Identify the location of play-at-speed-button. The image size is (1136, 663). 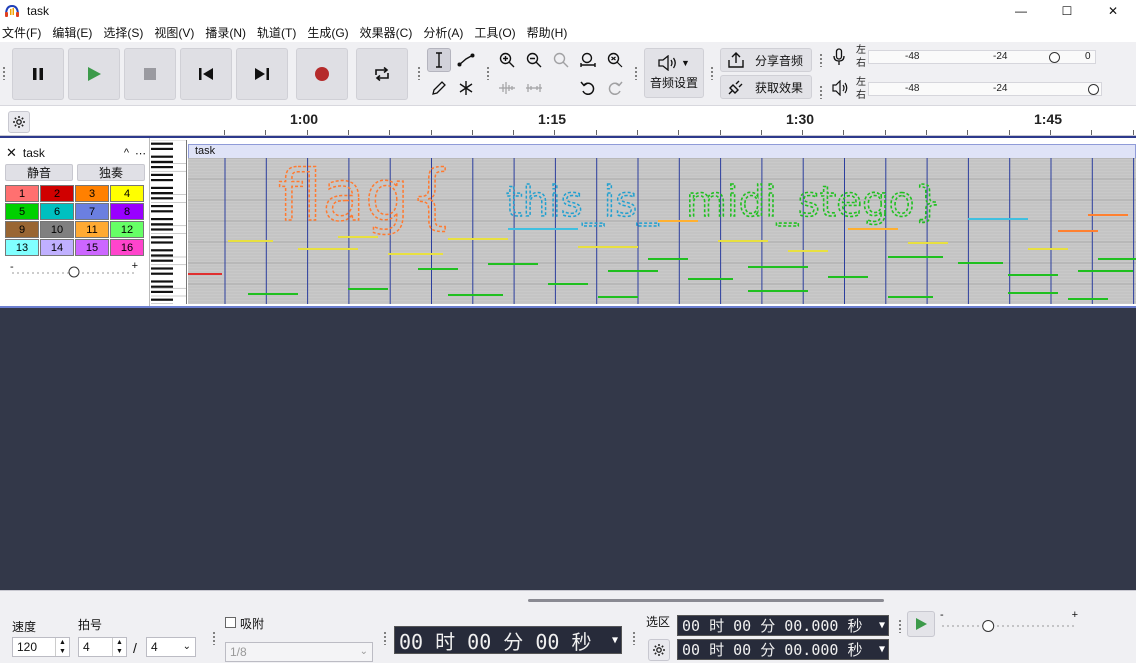
(921, 624).